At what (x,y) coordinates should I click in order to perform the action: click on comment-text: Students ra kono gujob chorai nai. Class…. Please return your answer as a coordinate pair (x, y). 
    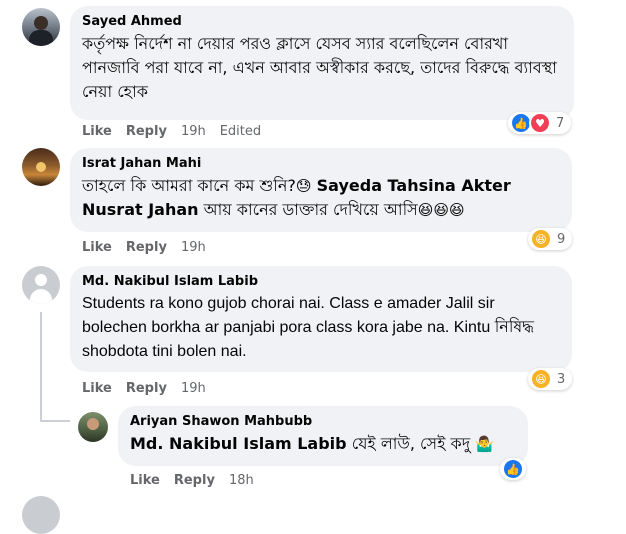
    Looking at the image, I should click on (308, 327).